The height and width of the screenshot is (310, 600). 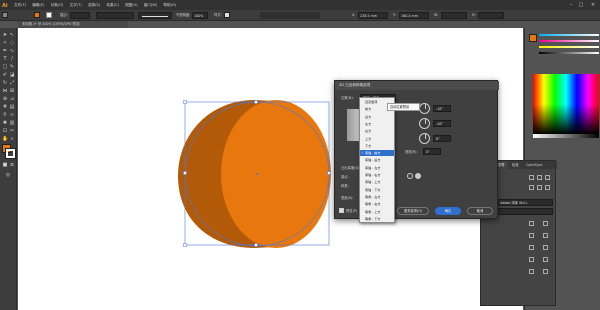 What do you see at coordinates (377, 153) in the screenshot?
I see `preset-option: ✓ 离轴 - 前方` at bounding box center [377, 153].